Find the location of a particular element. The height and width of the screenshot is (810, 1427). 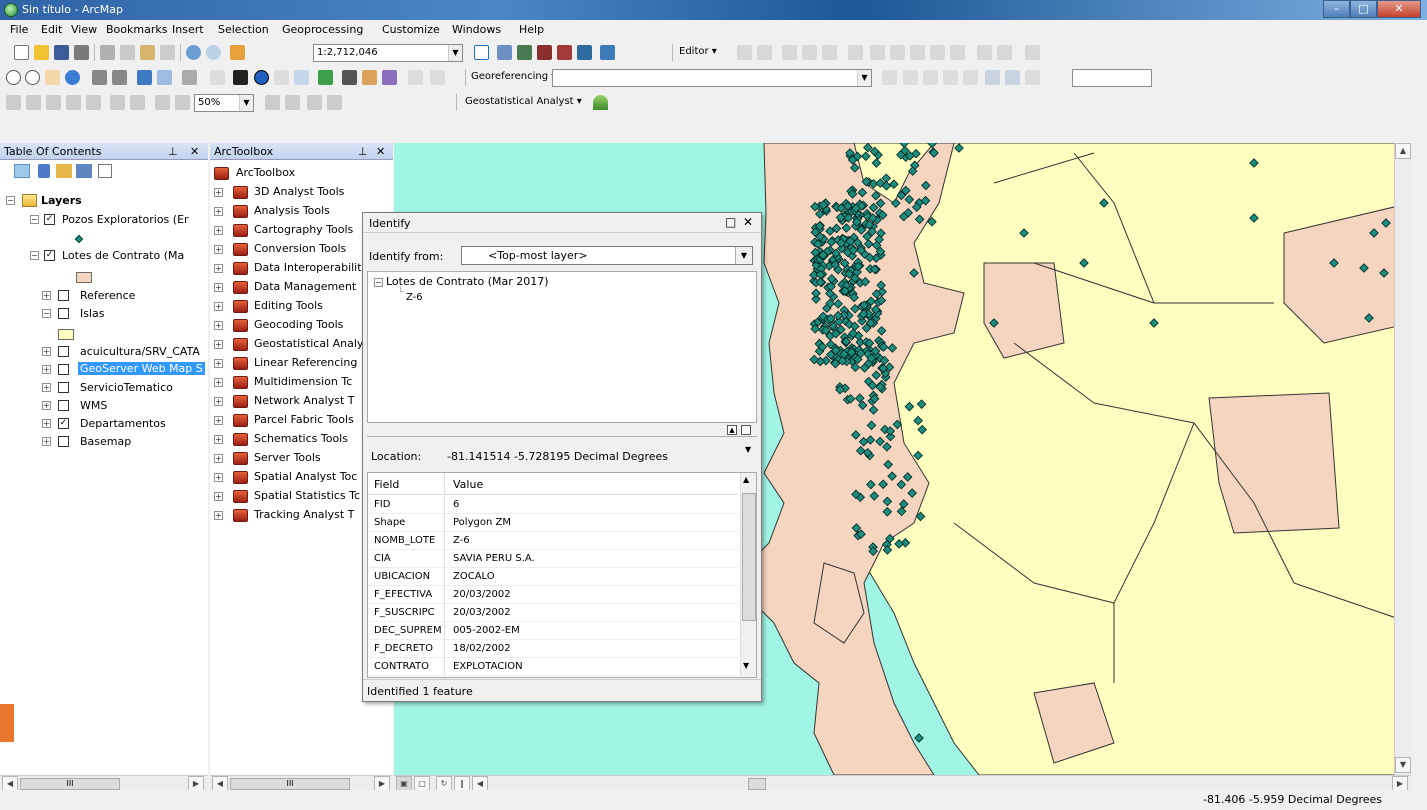

find-icon is located at coordinates (349, 77).